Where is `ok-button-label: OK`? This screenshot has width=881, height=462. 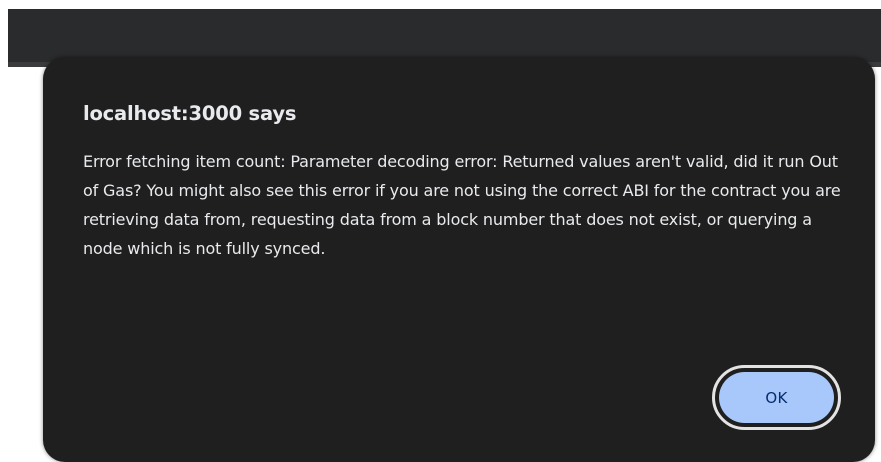
ok-button-label: OK is located at coordinates (776, 397).